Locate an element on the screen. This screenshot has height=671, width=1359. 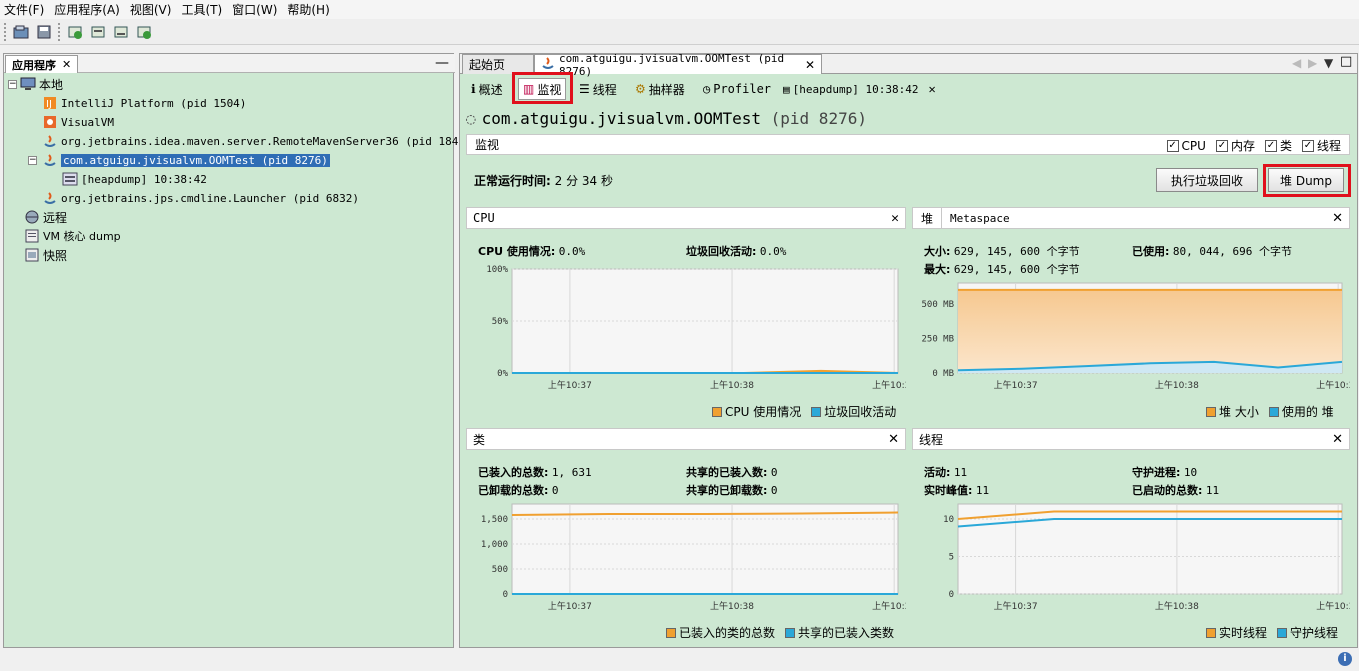
cpu-panel-header: CPU ✕ is located at coordinates (686, 218).